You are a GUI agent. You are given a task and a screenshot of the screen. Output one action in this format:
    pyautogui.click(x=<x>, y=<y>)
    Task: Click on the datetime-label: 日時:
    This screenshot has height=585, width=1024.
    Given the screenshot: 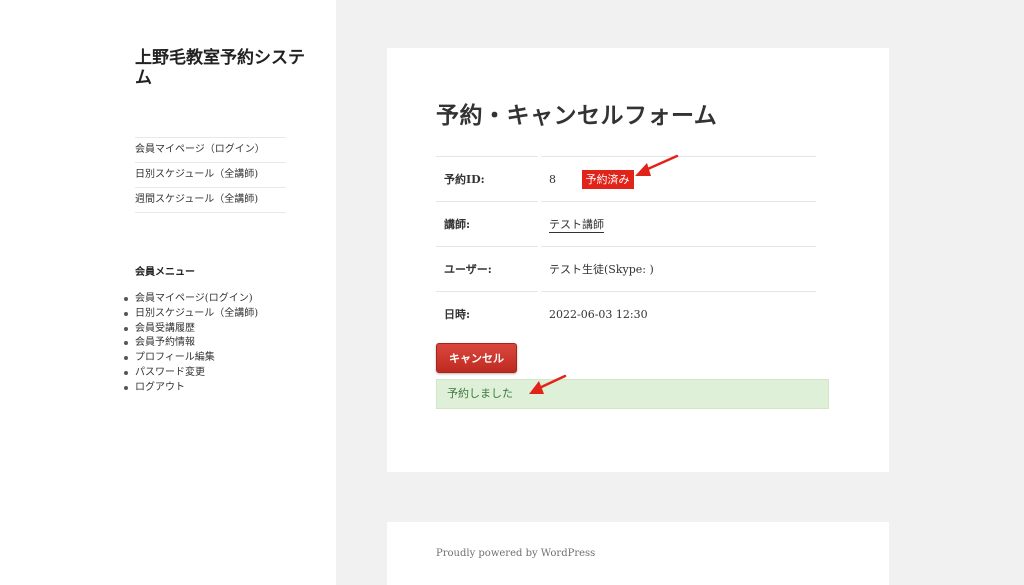 What is the action you would take?
    pyautogui.click(x=487, y=313)
    